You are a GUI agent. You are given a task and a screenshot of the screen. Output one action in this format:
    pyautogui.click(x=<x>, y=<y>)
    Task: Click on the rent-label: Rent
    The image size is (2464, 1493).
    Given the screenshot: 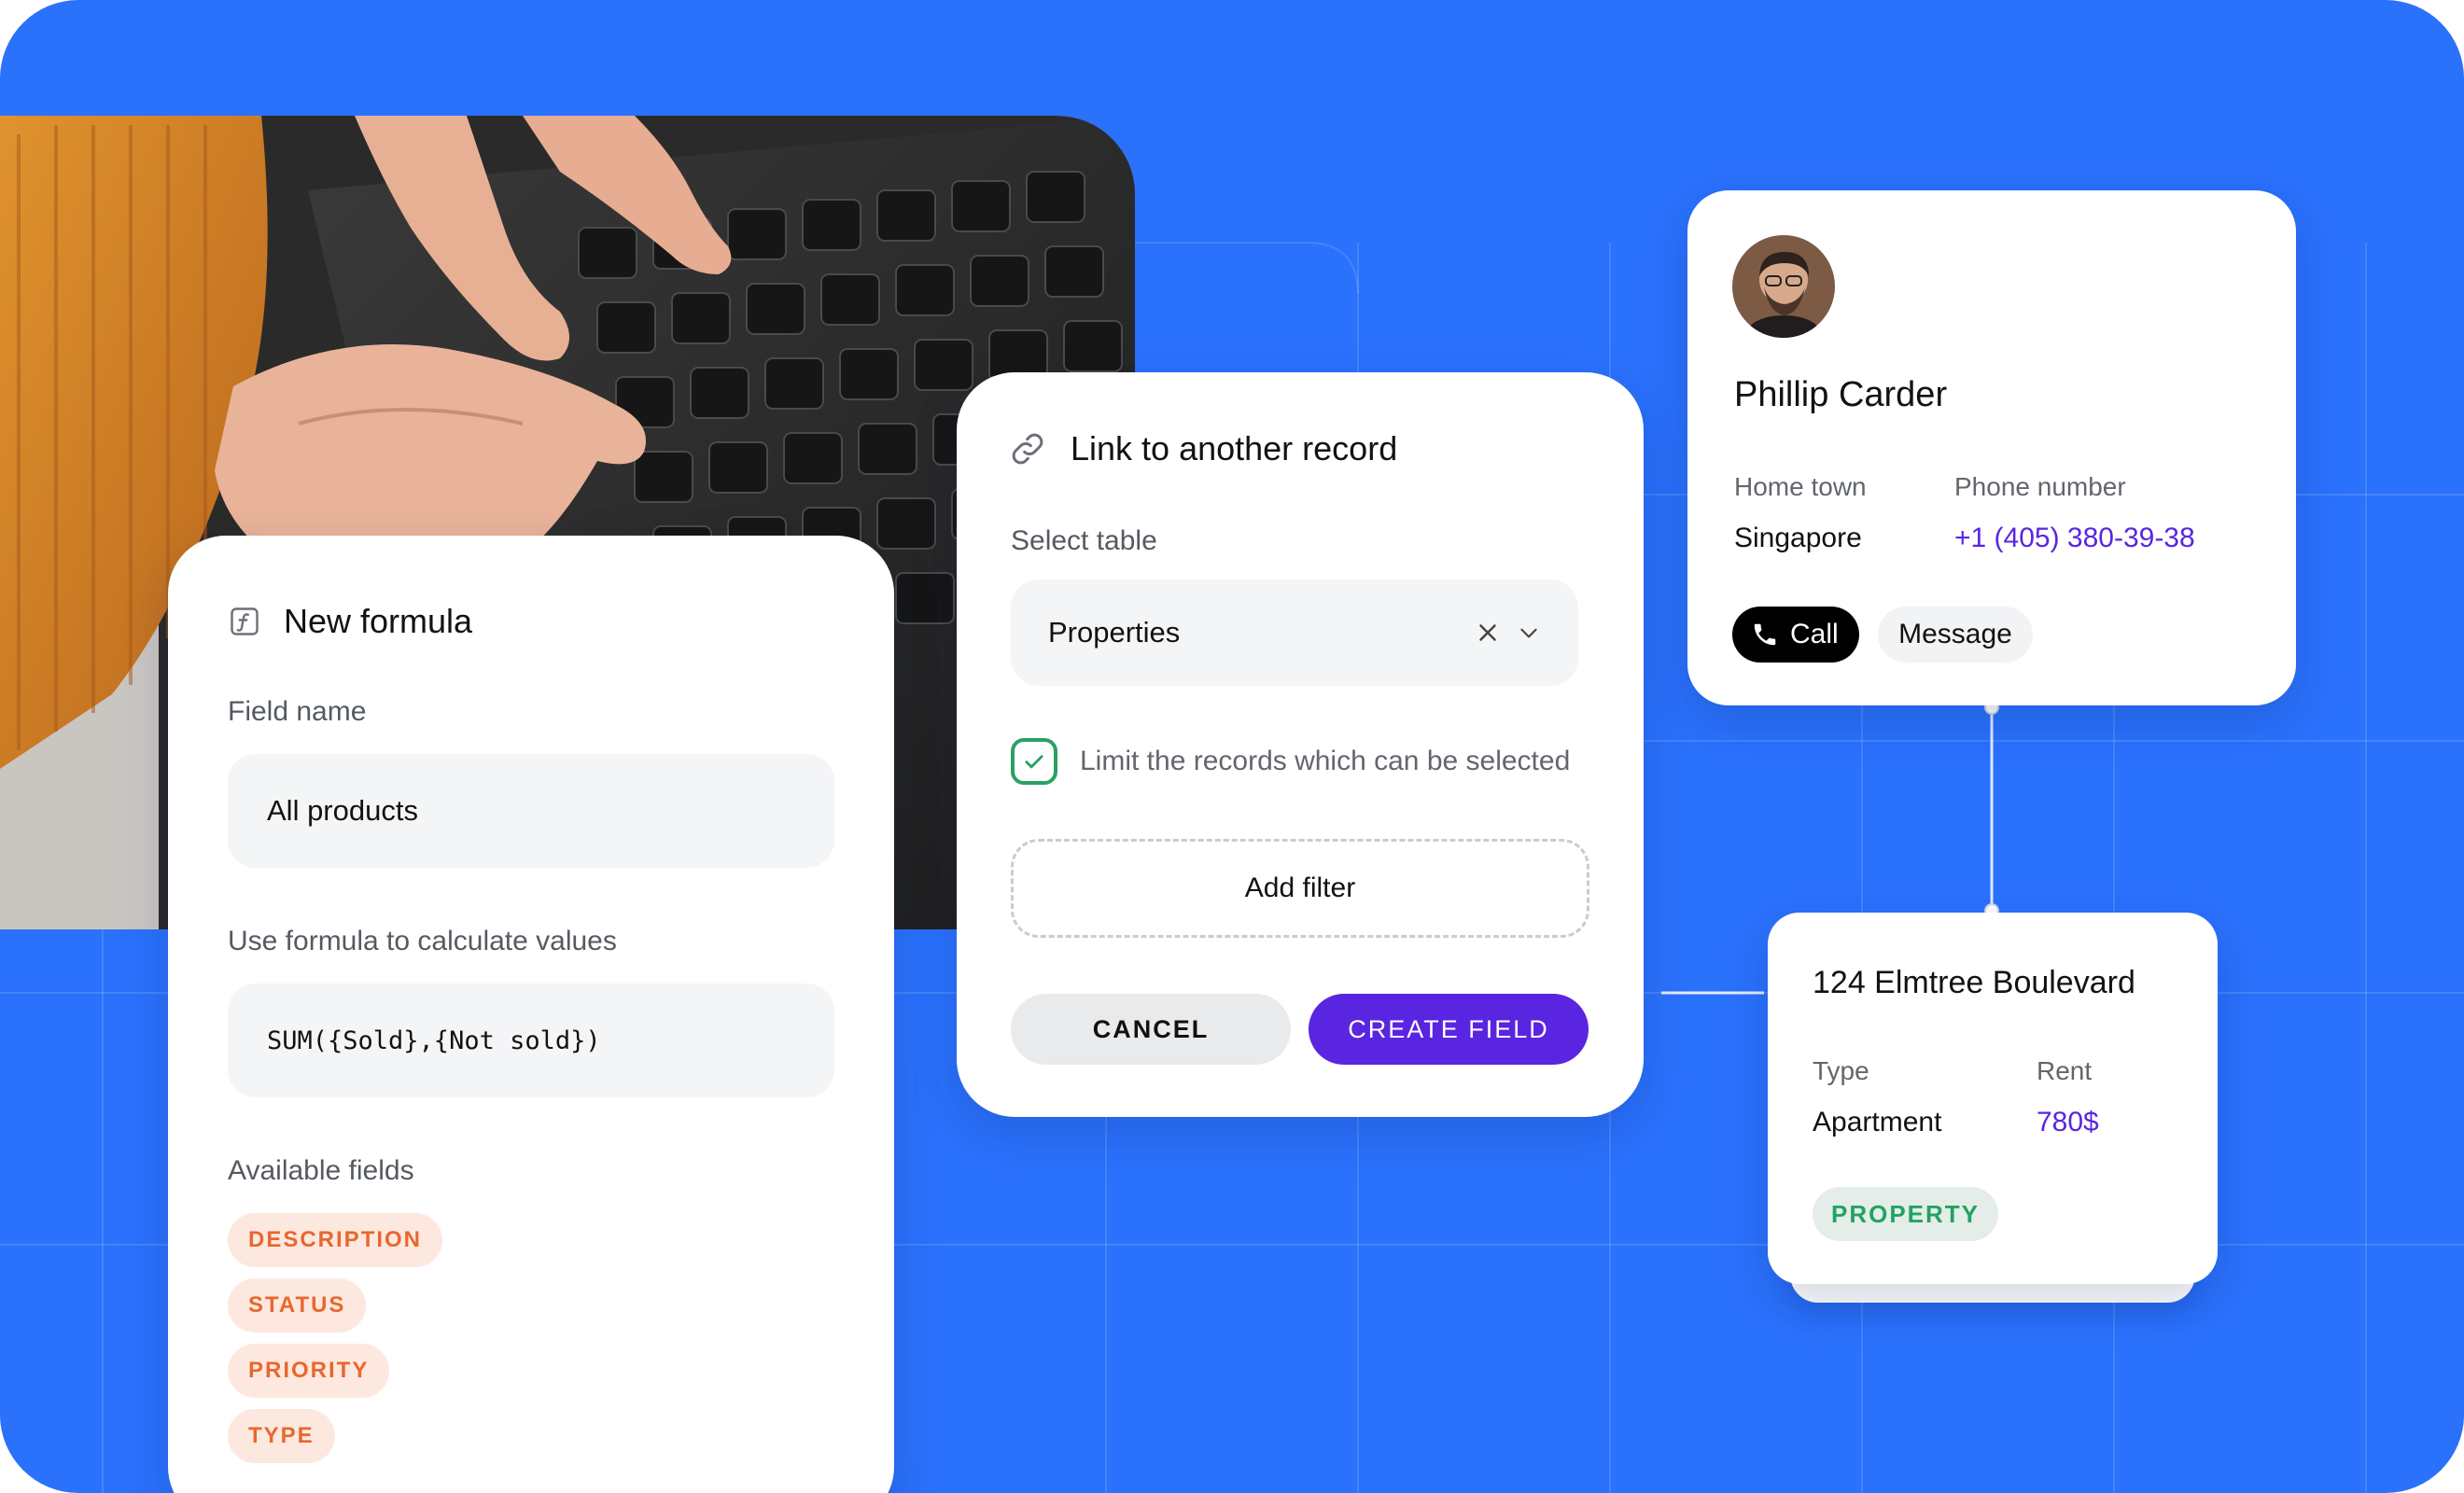 What is the action you would take?
    pyautogui.click(x=2065, y=1071)
    